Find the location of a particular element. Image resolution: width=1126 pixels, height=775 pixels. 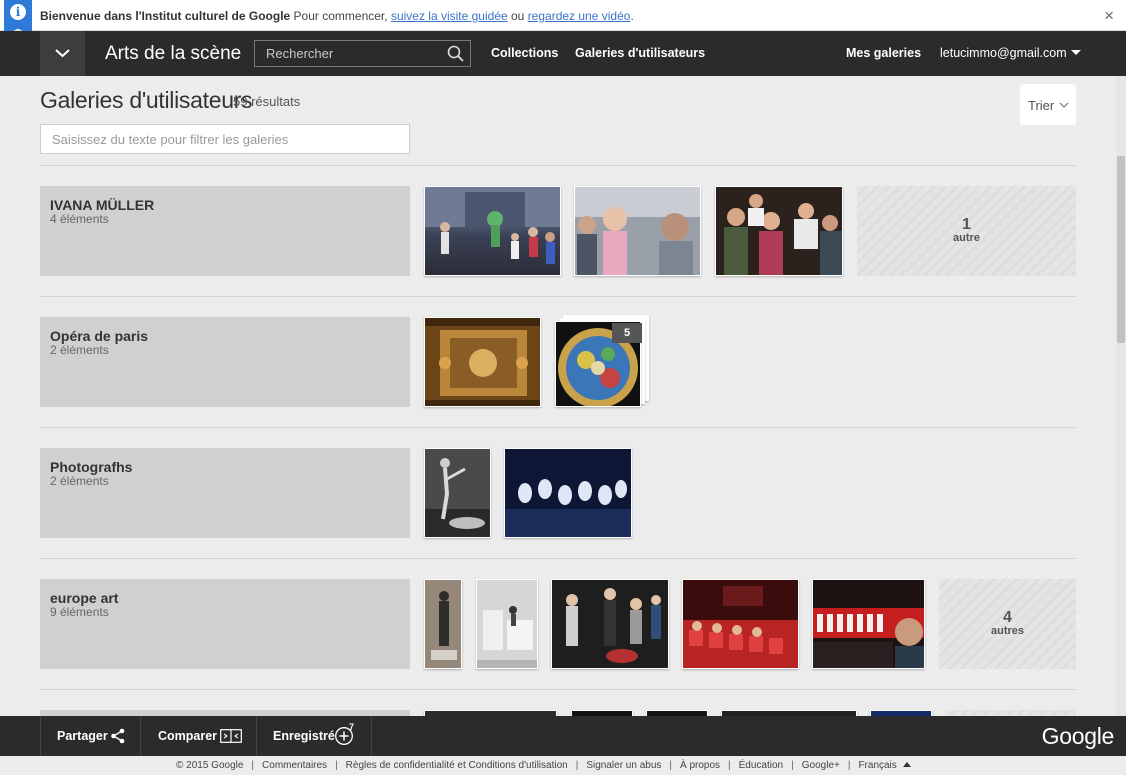

search-icon is located at coordinates (455, 53).